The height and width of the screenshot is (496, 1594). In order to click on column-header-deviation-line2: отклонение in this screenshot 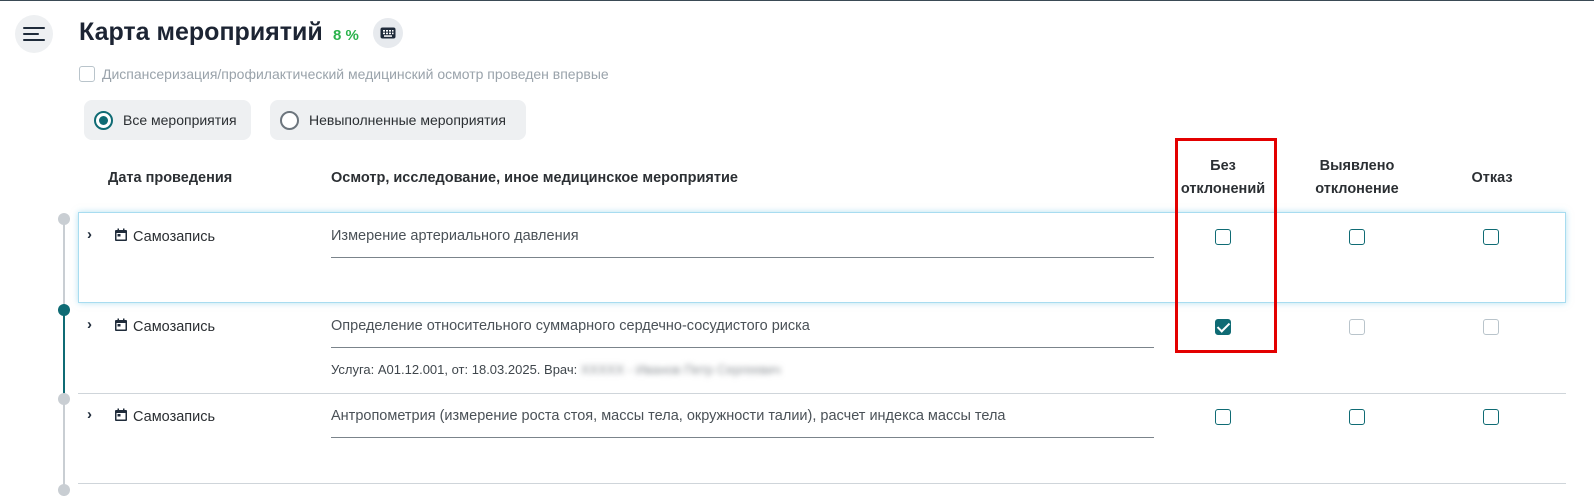, I will do `click(1357, 189)`.